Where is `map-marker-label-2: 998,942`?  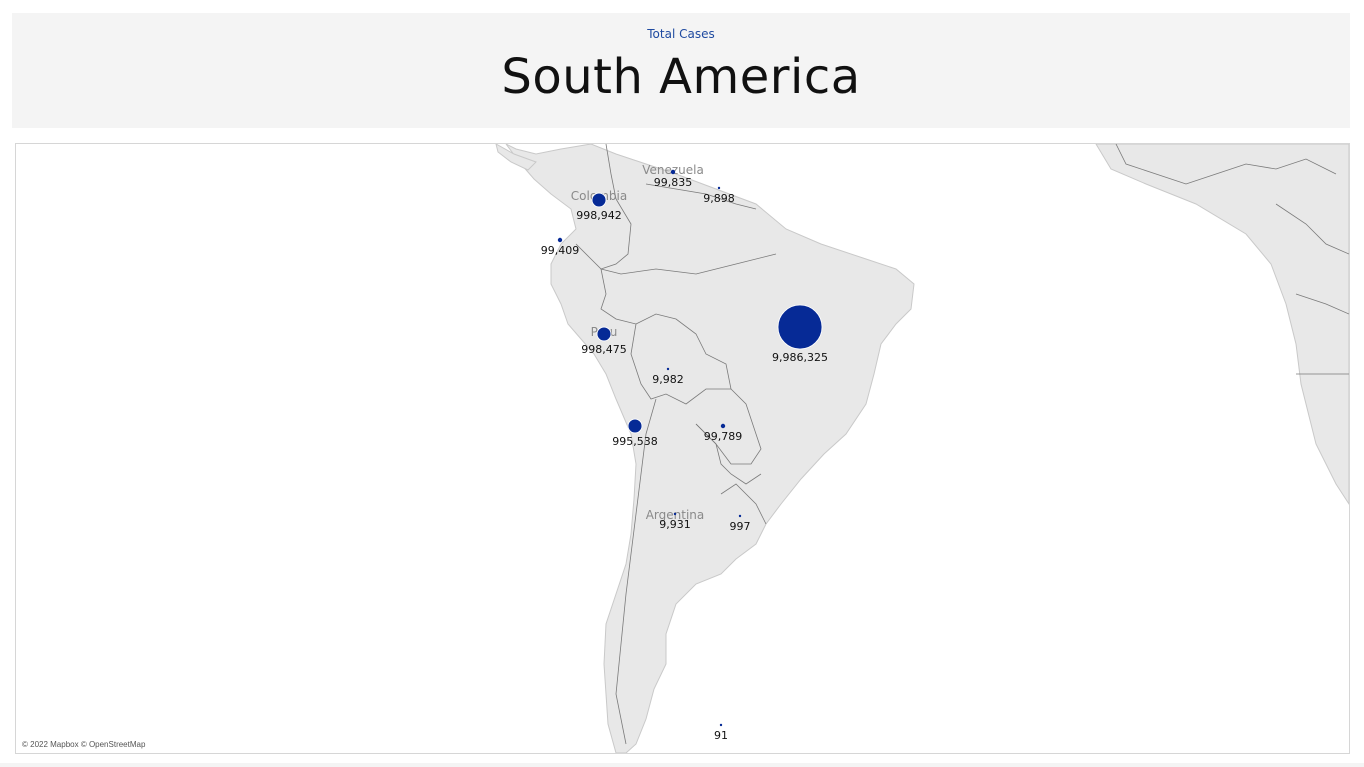
map-marker-label-2: 998,942 is located at coordinates (599, 215).